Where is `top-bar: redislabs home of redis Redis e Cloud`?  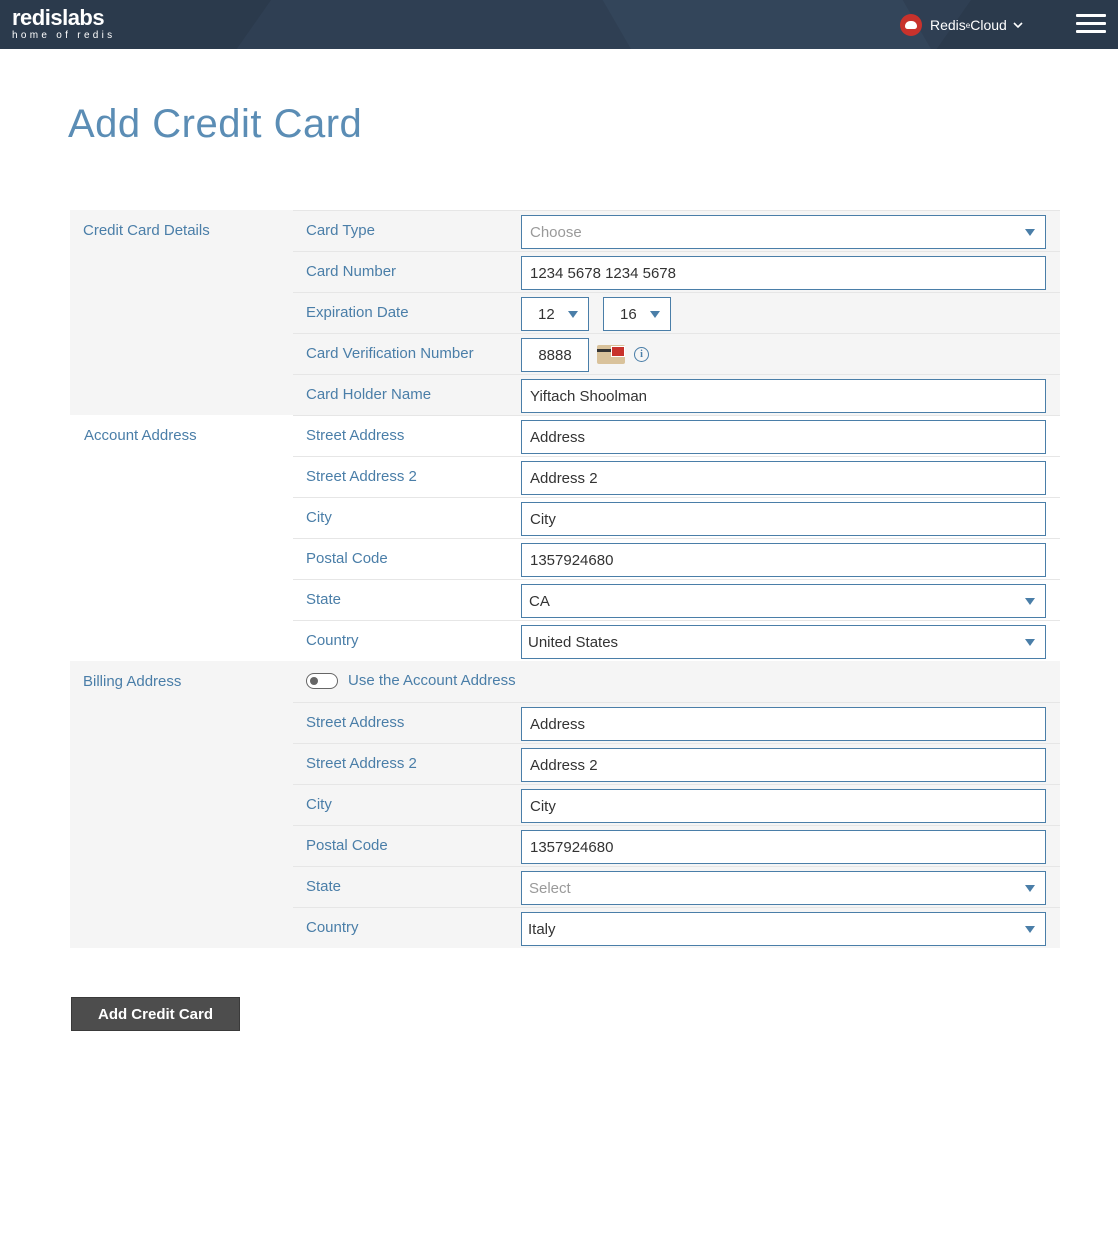 top-bar: redislabs home of redis Redis e Cloud is located at coordinates (559, 24).